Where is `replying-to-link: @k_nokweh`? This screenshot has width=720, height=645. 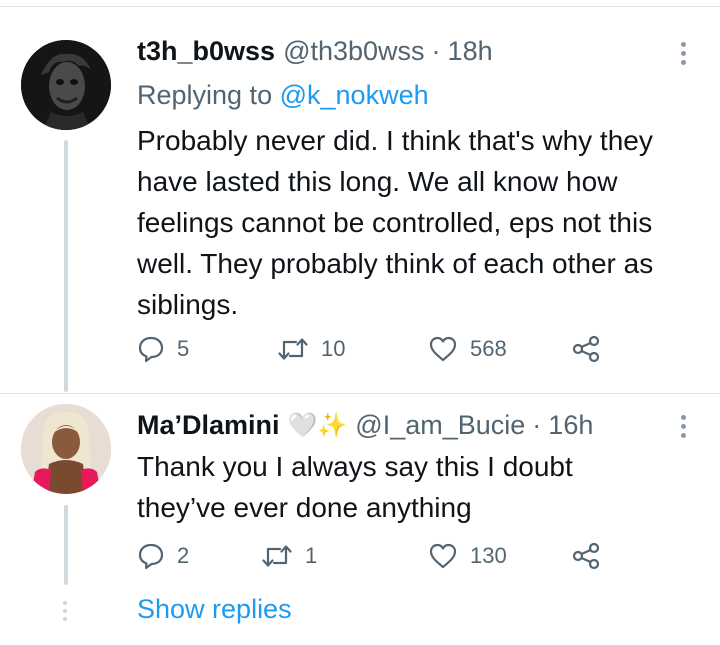 replying-to-link: @k_nokweh is located at coordinates (354, 95).